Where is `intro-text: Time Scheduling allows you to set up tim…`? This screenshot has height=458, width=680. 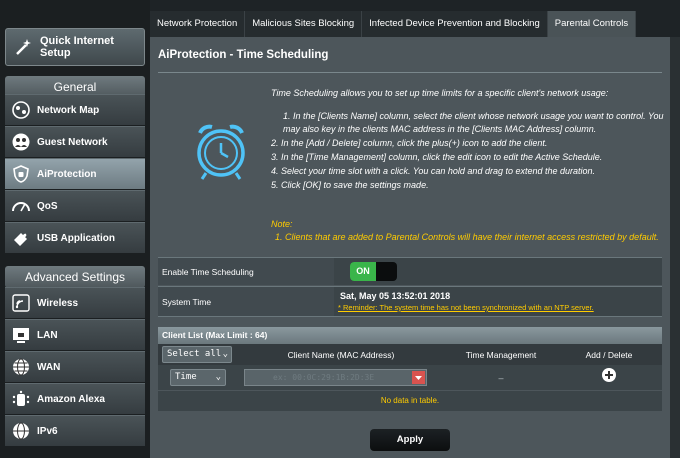 intro-text: Time Scheduling allows you to set up tim… is located at coordinates (440, 93).